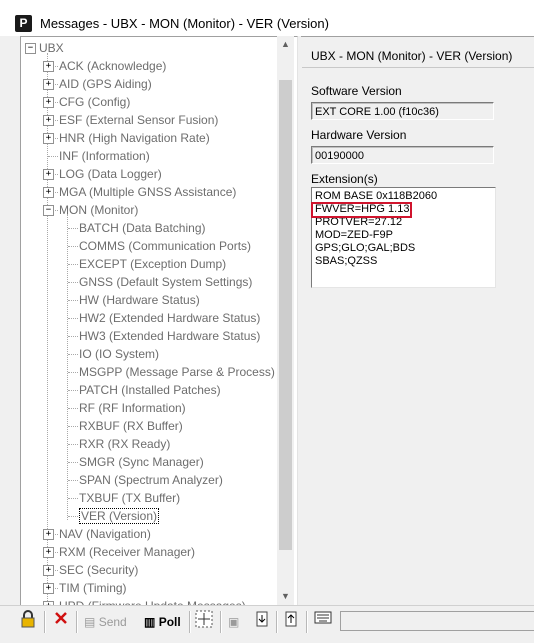  What do you see at coordinates (365, 248) in the screenshot?
I see `extension-line: GPS;GLO;GAL;BDS` at bounding box center [365, 248].